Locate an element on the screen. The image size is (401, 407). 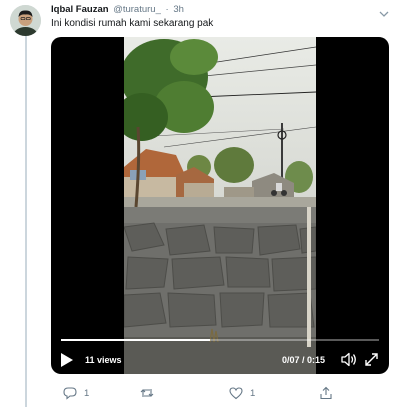
tweet-actions: 1 1 is located at coordinates (201, 393).